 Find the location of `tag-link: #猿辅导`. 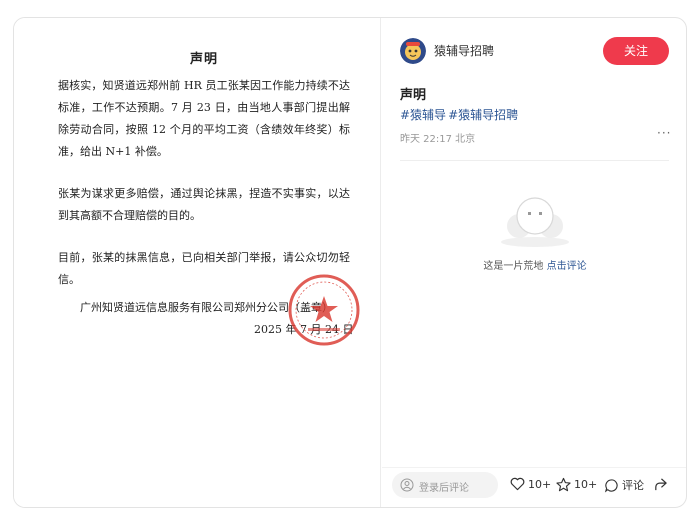

tag-link: #猿辅导 is located at coordinates (423, 115).